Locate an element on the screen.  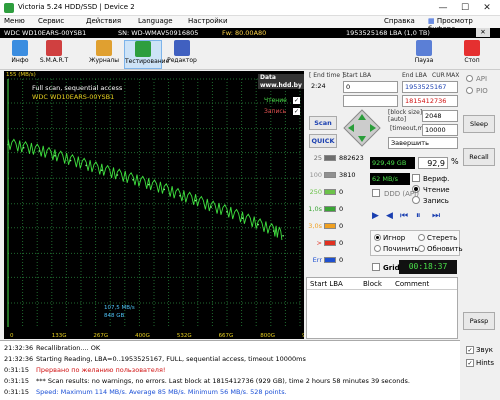
percent-sign: % is located at coordinates (455, 161).